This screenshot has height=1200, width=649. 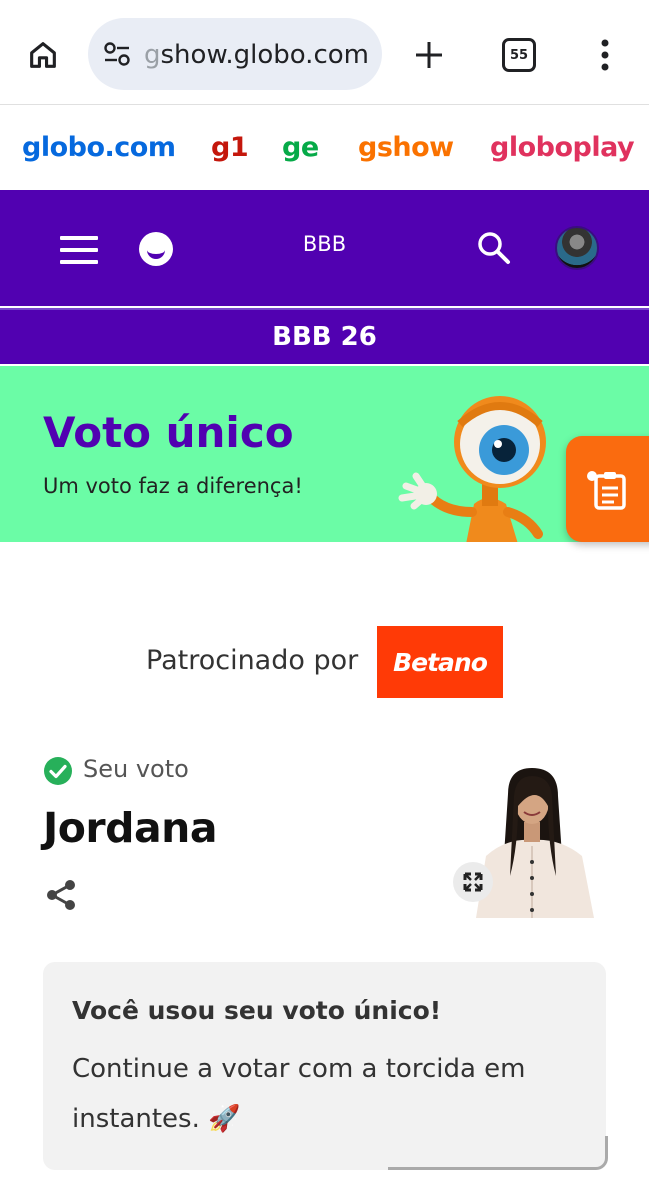 What do you see at coordinates (130, 828) in the screenshot?
I see `candidate-name: Jordana` at bounding box center [130, 828].